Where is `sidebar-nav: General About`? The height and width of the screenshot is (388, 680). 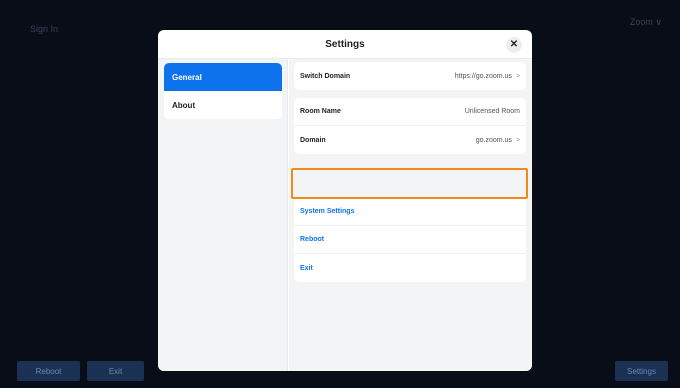 sidebar-nav: General About is located at coordinates (223, 91).